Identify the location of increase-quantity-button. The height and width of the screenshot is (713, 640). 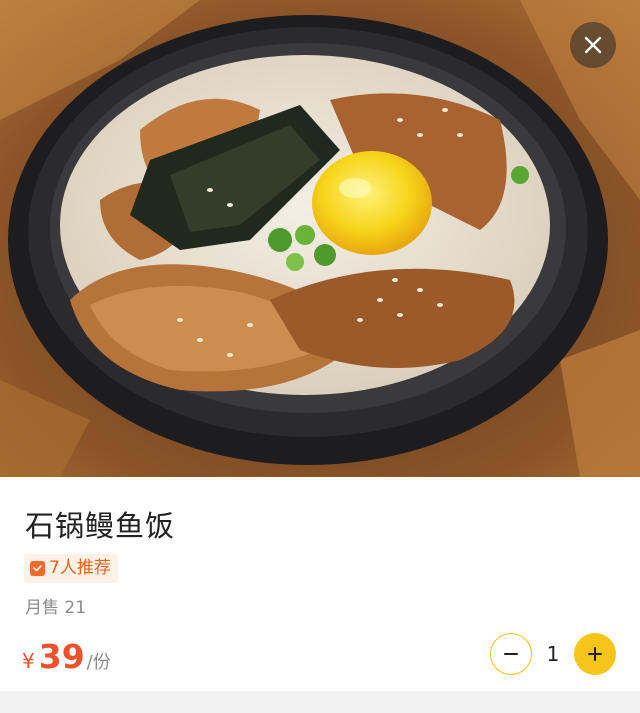
(595, 654).